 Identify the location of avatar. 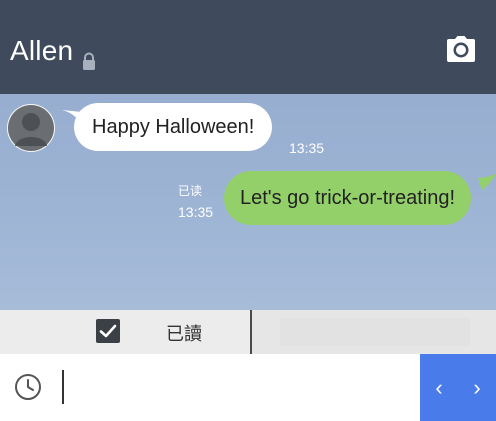
(31, 128).